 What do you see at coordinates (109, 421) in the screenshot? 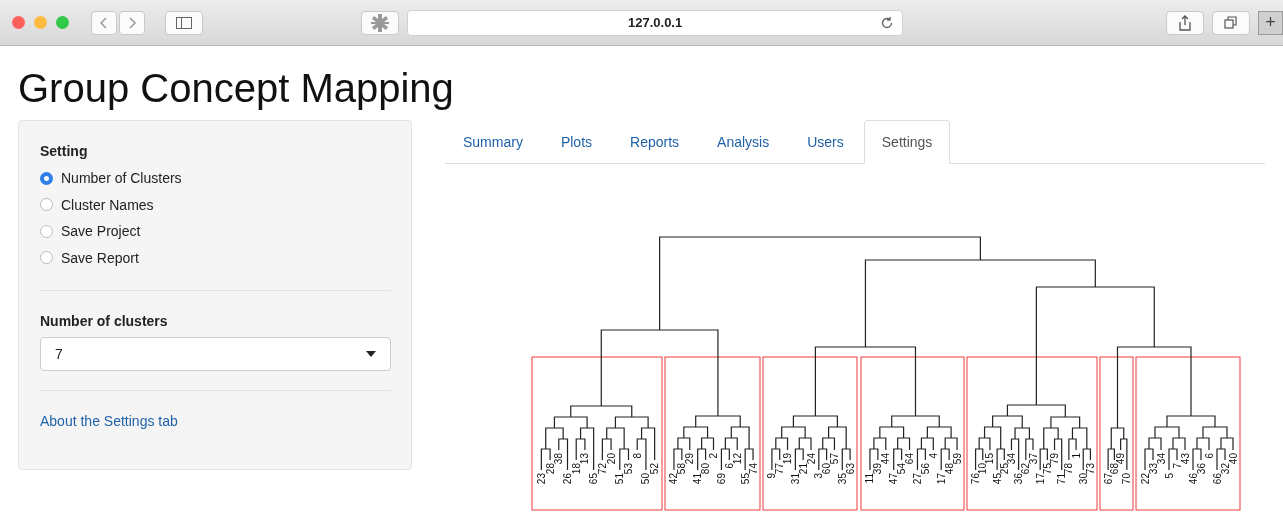
I see `settings-help-link: About the Settings tab` at bounding box center [109, 421].